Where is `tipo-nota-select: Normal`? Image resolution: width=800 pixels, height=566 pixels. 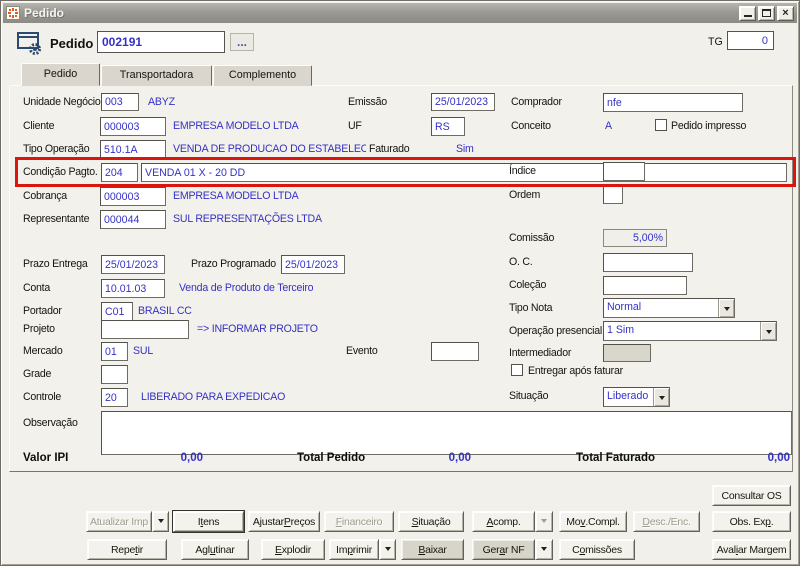 tipo-nota-select: Normal is located at coordinates (669, 308).